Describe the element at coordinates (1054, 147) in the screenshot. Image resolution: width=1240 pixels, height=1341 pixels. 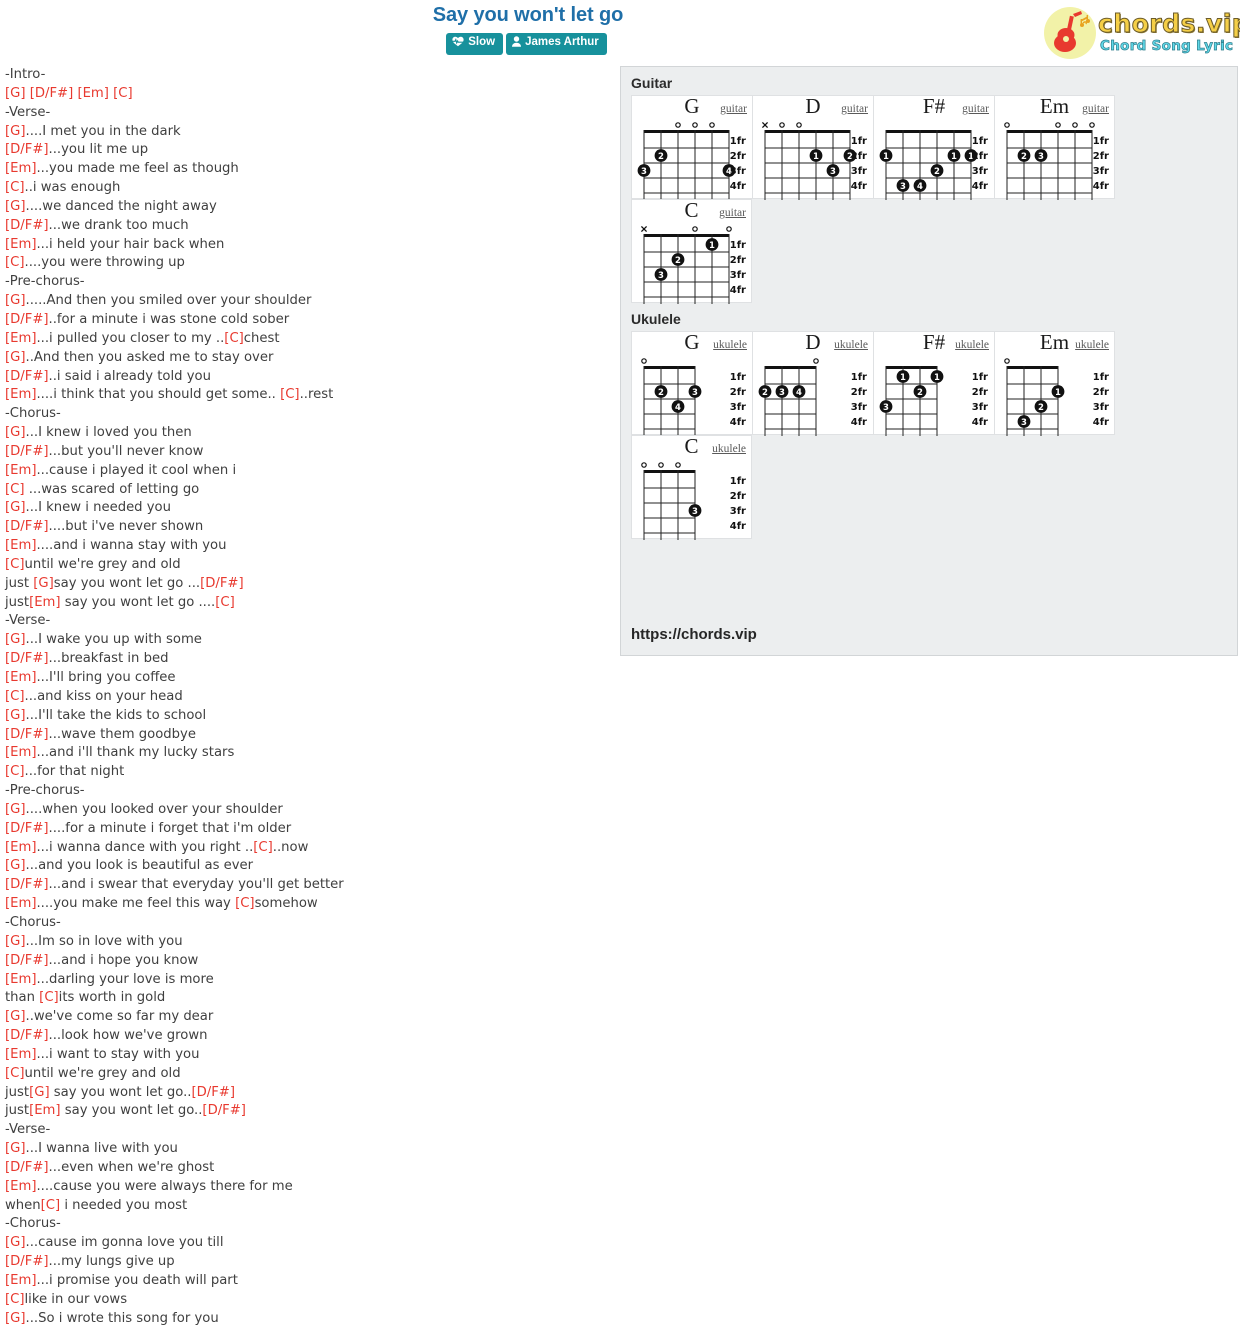
I see `chord-card-guitar-Em: Em guitar 2 3 1fr 2fr 3fr 4fr` at that location.